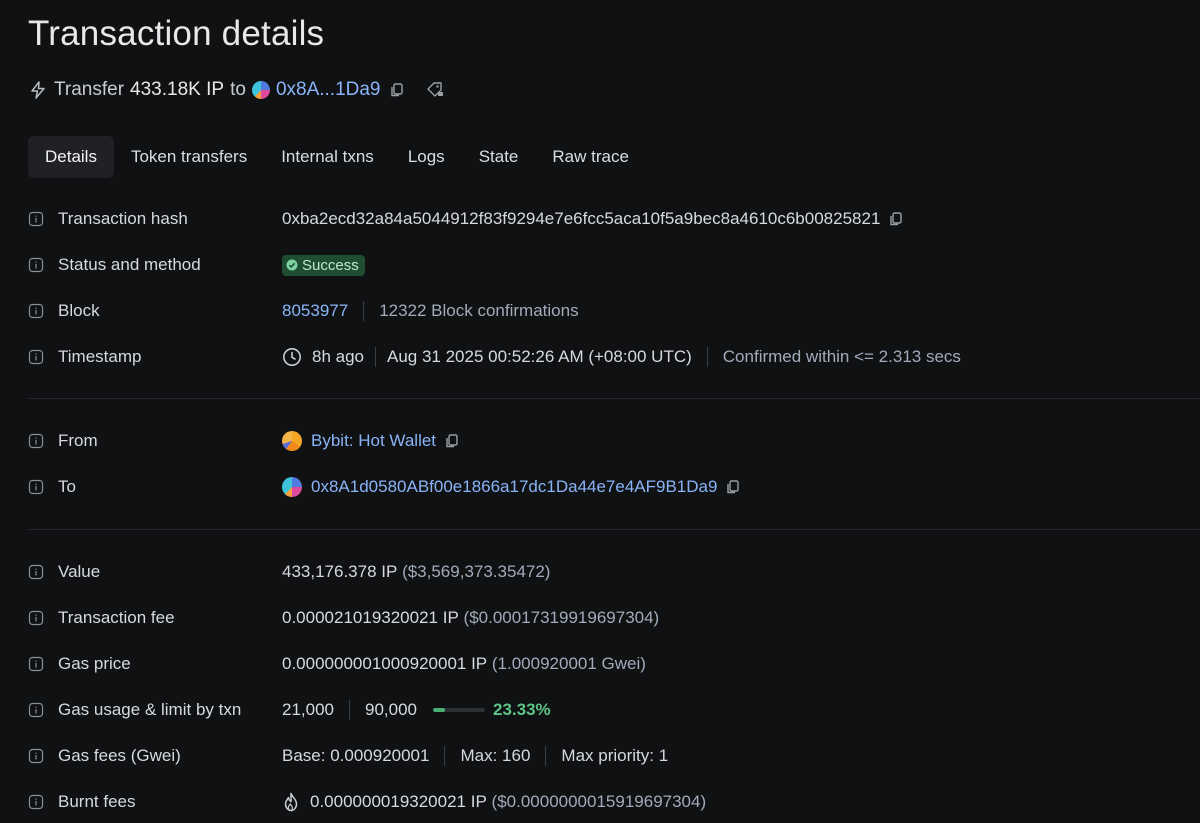 The height and width of the screenshot is (823, 1200). What do you see at coordinates (78, 440) in the screenshot?
I see `row-label: From` at bounding box center [78, 440].